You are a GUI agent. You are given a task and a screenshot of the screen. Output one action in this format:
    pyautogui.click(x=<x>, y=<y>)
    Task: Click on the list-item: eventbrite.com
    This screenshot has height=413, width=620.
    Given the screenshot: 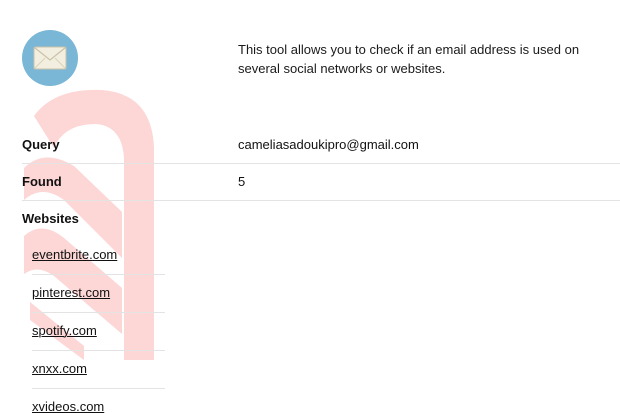 What is the action you would take?
    pyautogui.click(x=98, y=256)
    